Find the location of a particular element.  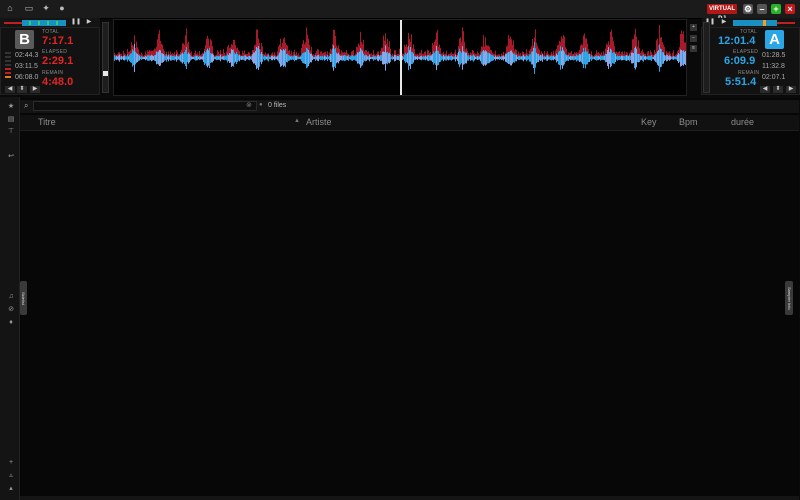

sidelist-tab: Sidelist is located at coordinates (23, 298).